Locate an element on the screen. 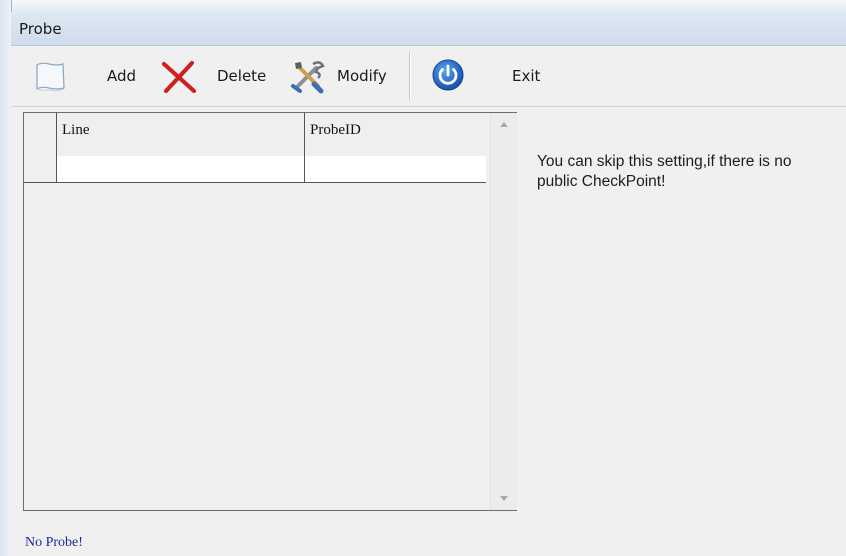 This screenshot has width=846, height=556. grid-header: Line ProbeID is located at coordinates (255, 135).